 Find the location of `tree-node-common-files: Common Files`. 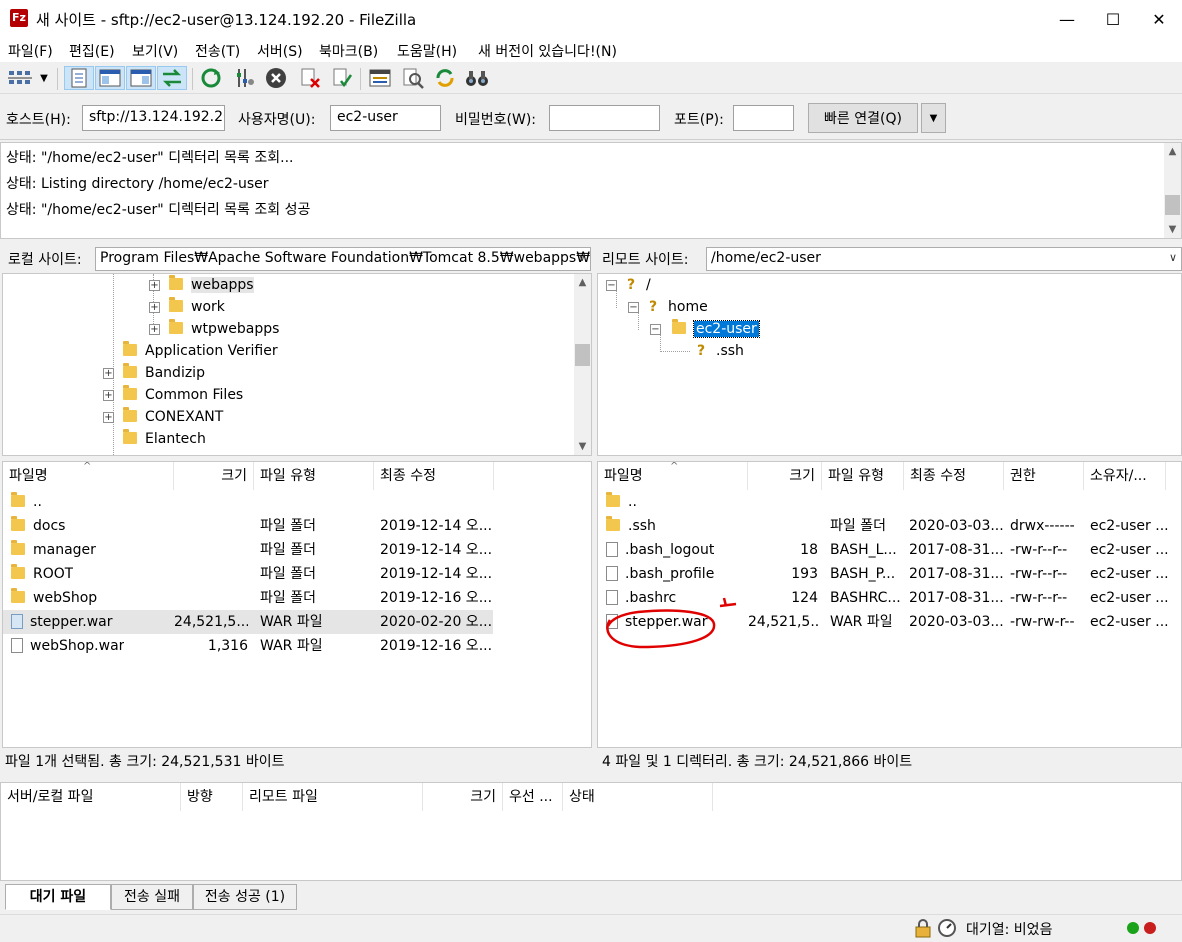

tree-node-common-files: Common Files is located at coordinates (183, 395).